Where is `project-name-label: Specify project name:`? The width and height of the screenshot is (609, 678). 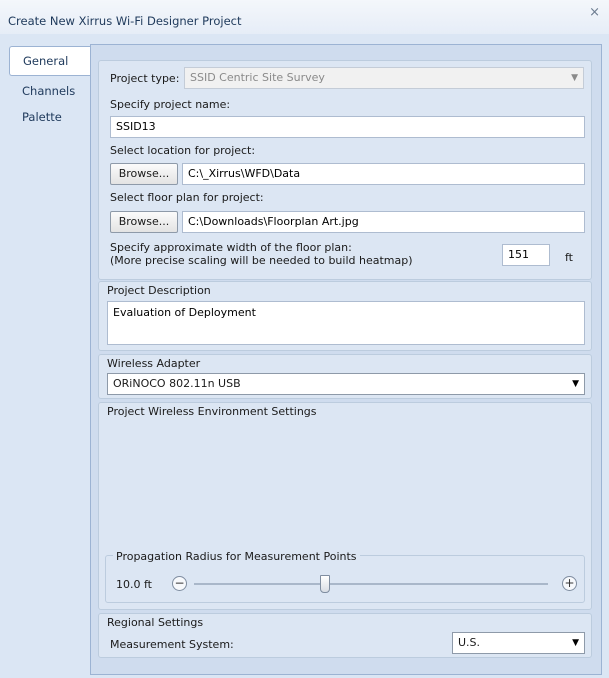 project-name-label: Specify project name: is located at coordinates (170, 104).